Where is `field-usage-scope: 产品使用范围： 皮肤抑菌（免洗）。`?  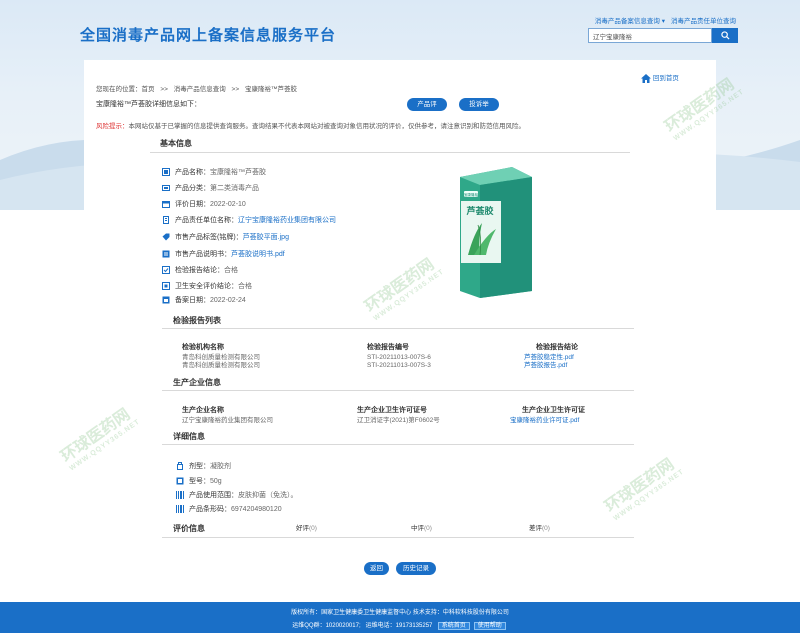 field-usage-scope: 产品使用范围： 皮肤抑菌（免洗）。 is located at coordinates (237, 495).